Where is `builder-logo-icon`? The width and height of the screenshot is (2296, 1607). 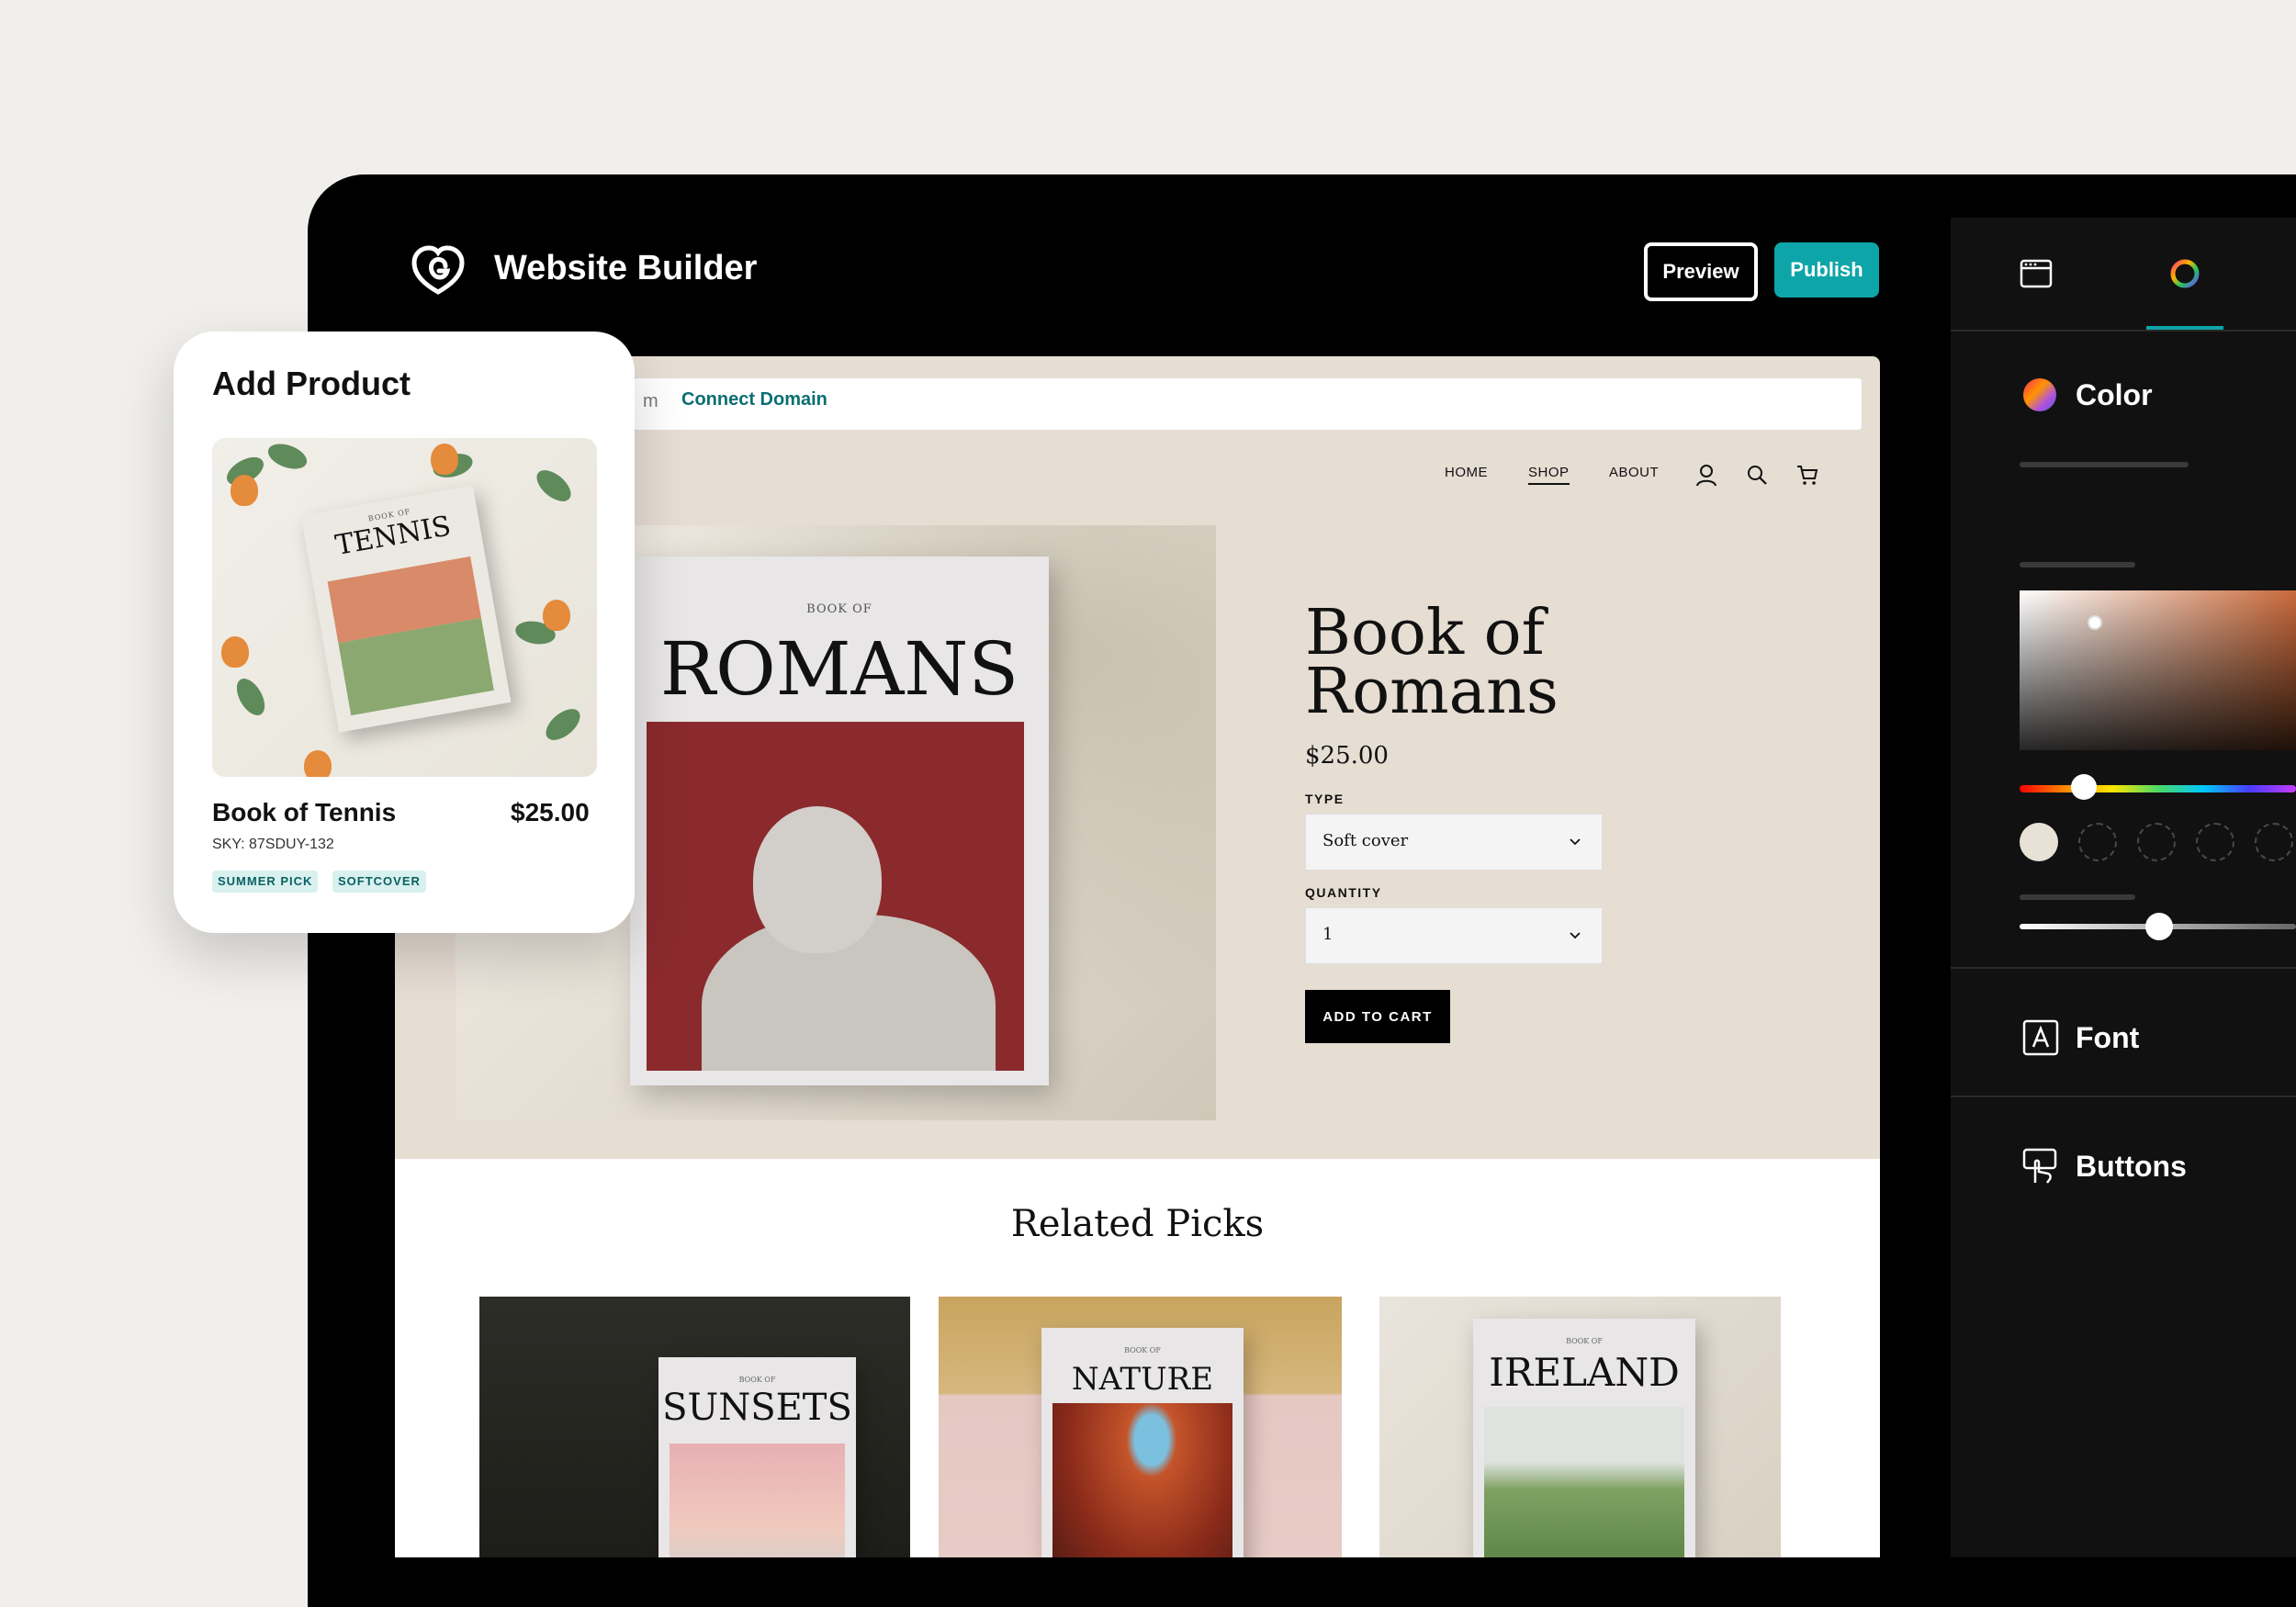
builder-logo-icon is located at coordinates (438, 270).